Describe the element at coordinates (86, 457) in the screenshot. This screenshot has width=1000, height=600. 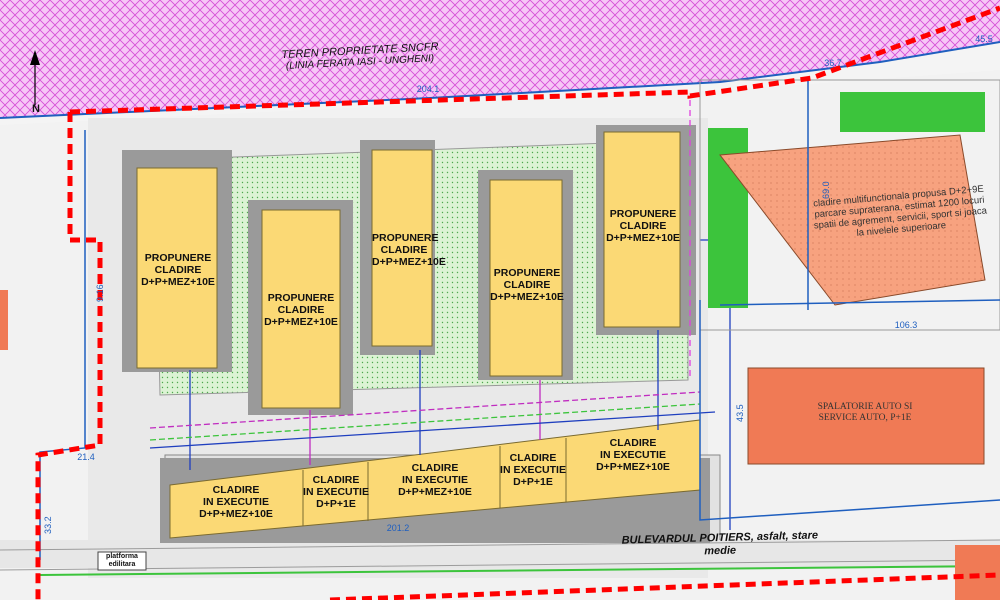
I see `dim-6: 21.4` at that location.